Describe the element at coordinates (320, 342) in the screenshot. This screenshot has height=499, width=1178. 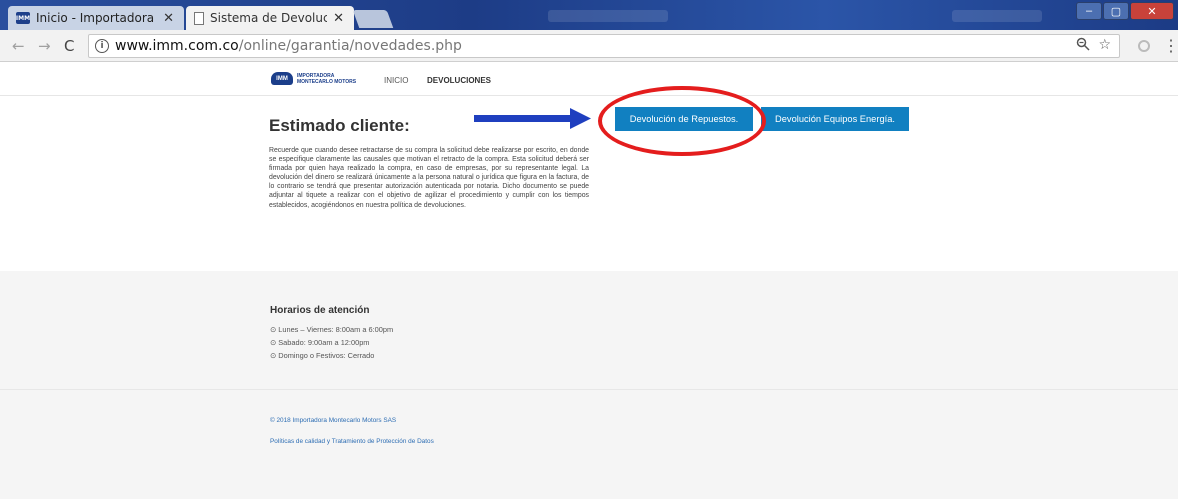
I see `hours-line: ⊙ Sabado: 9:00am a 12:00pm` at that location.